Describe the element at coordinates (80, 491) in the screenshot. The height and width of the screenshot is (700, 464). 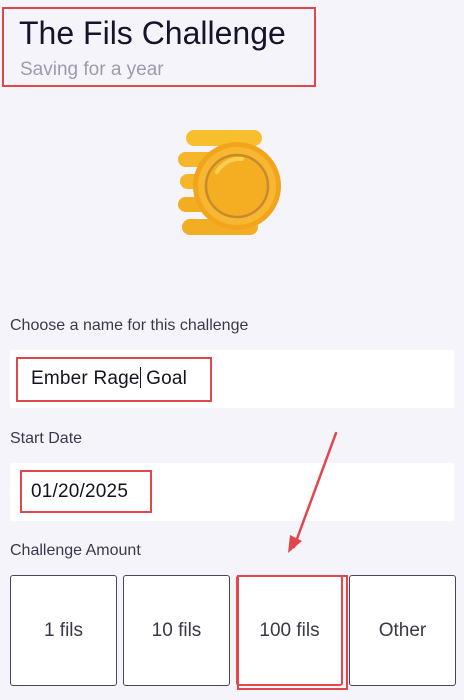
I see `start-date-value: 01/20/2025` at that location.